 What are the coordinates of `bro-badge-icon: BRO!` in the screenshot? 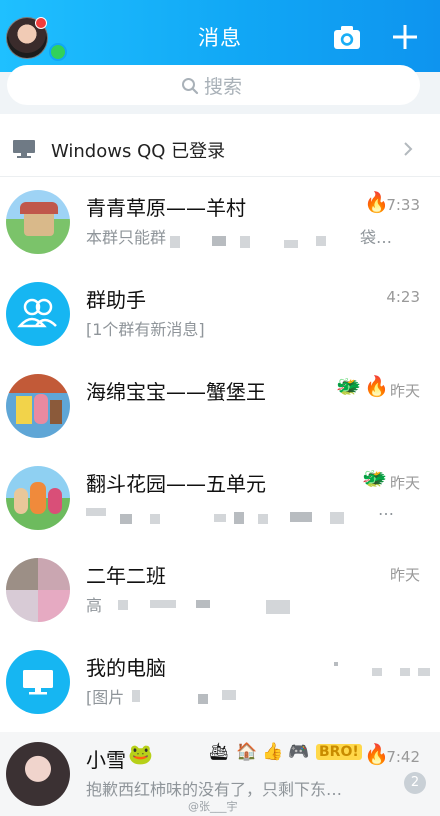 It's located at (339, 752).